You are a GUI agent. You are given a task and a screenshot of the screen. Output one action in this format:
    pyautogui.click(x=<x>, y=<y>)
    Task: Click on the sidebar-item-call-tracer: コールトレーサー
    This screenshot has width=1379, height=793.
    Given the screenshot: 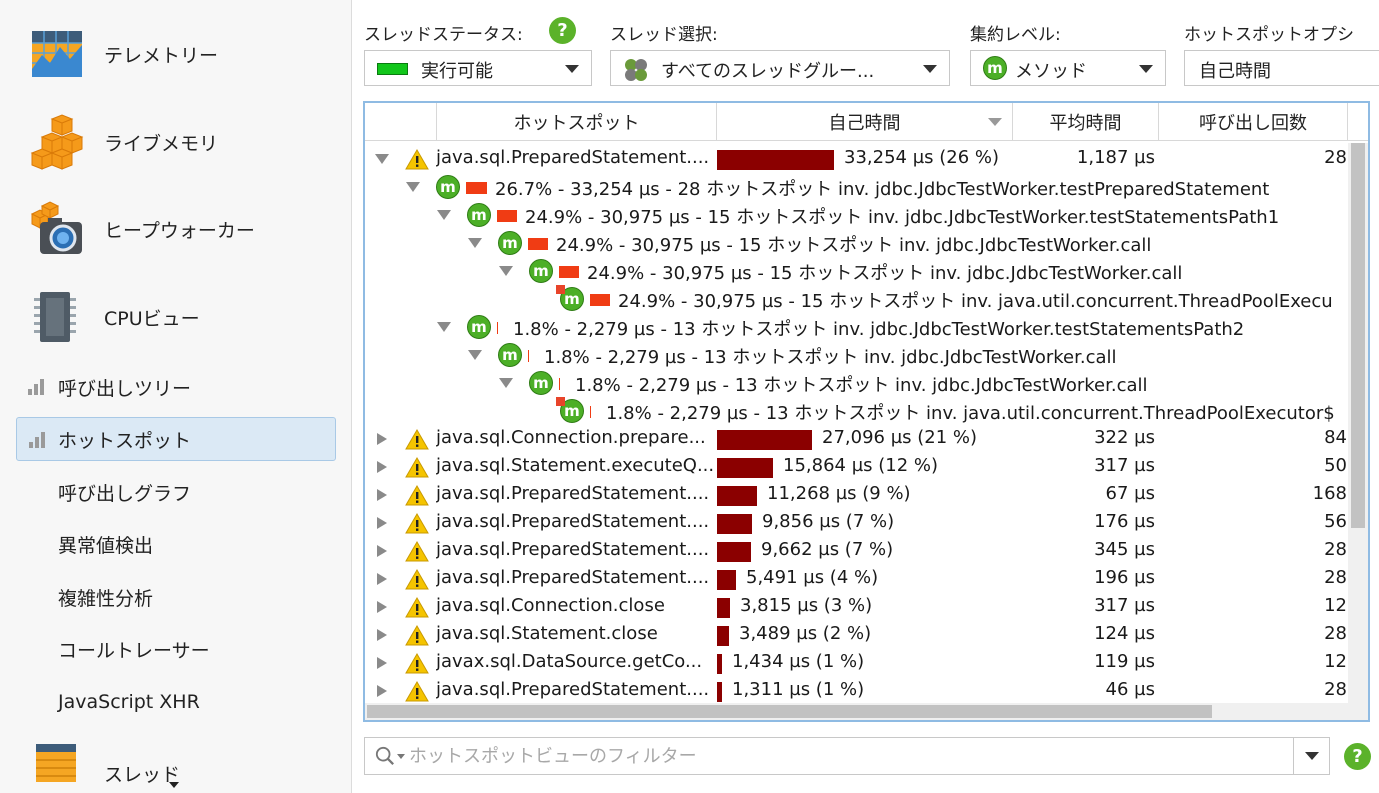 What is the action you would take?
    pyautogui.click(x=176, y=649)
    